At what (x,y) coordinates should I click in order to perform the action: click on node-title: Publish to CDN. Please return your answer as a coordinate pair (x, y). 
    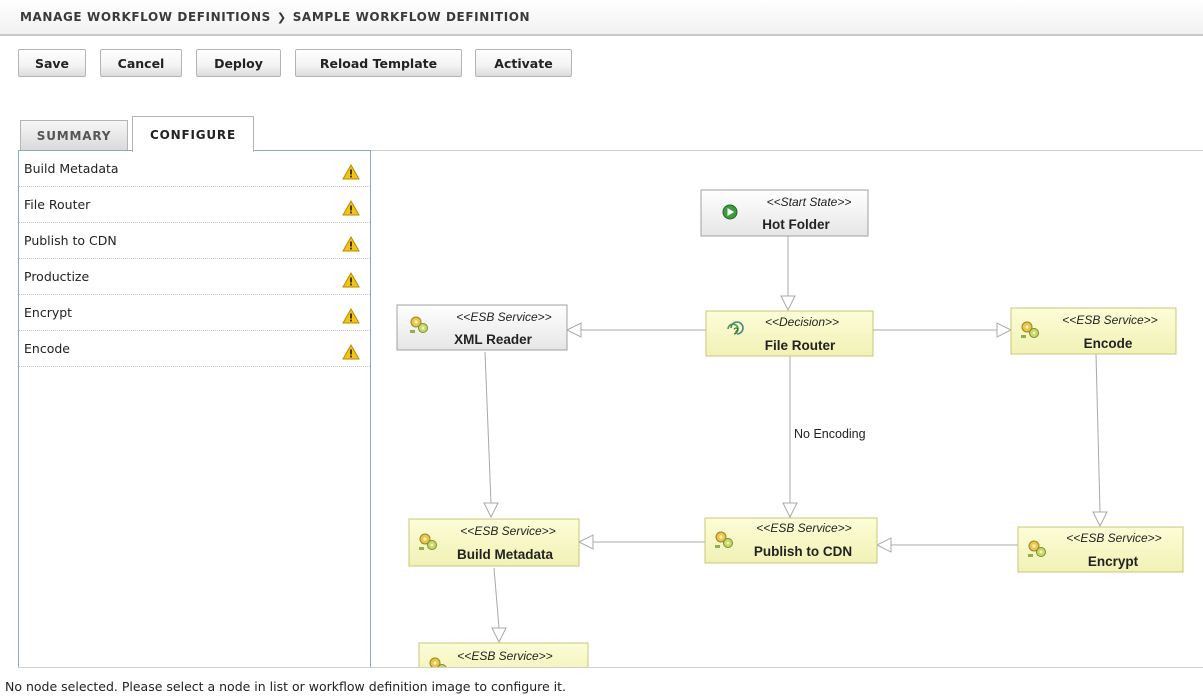
    Looking at the image, I should click on (803, 551).